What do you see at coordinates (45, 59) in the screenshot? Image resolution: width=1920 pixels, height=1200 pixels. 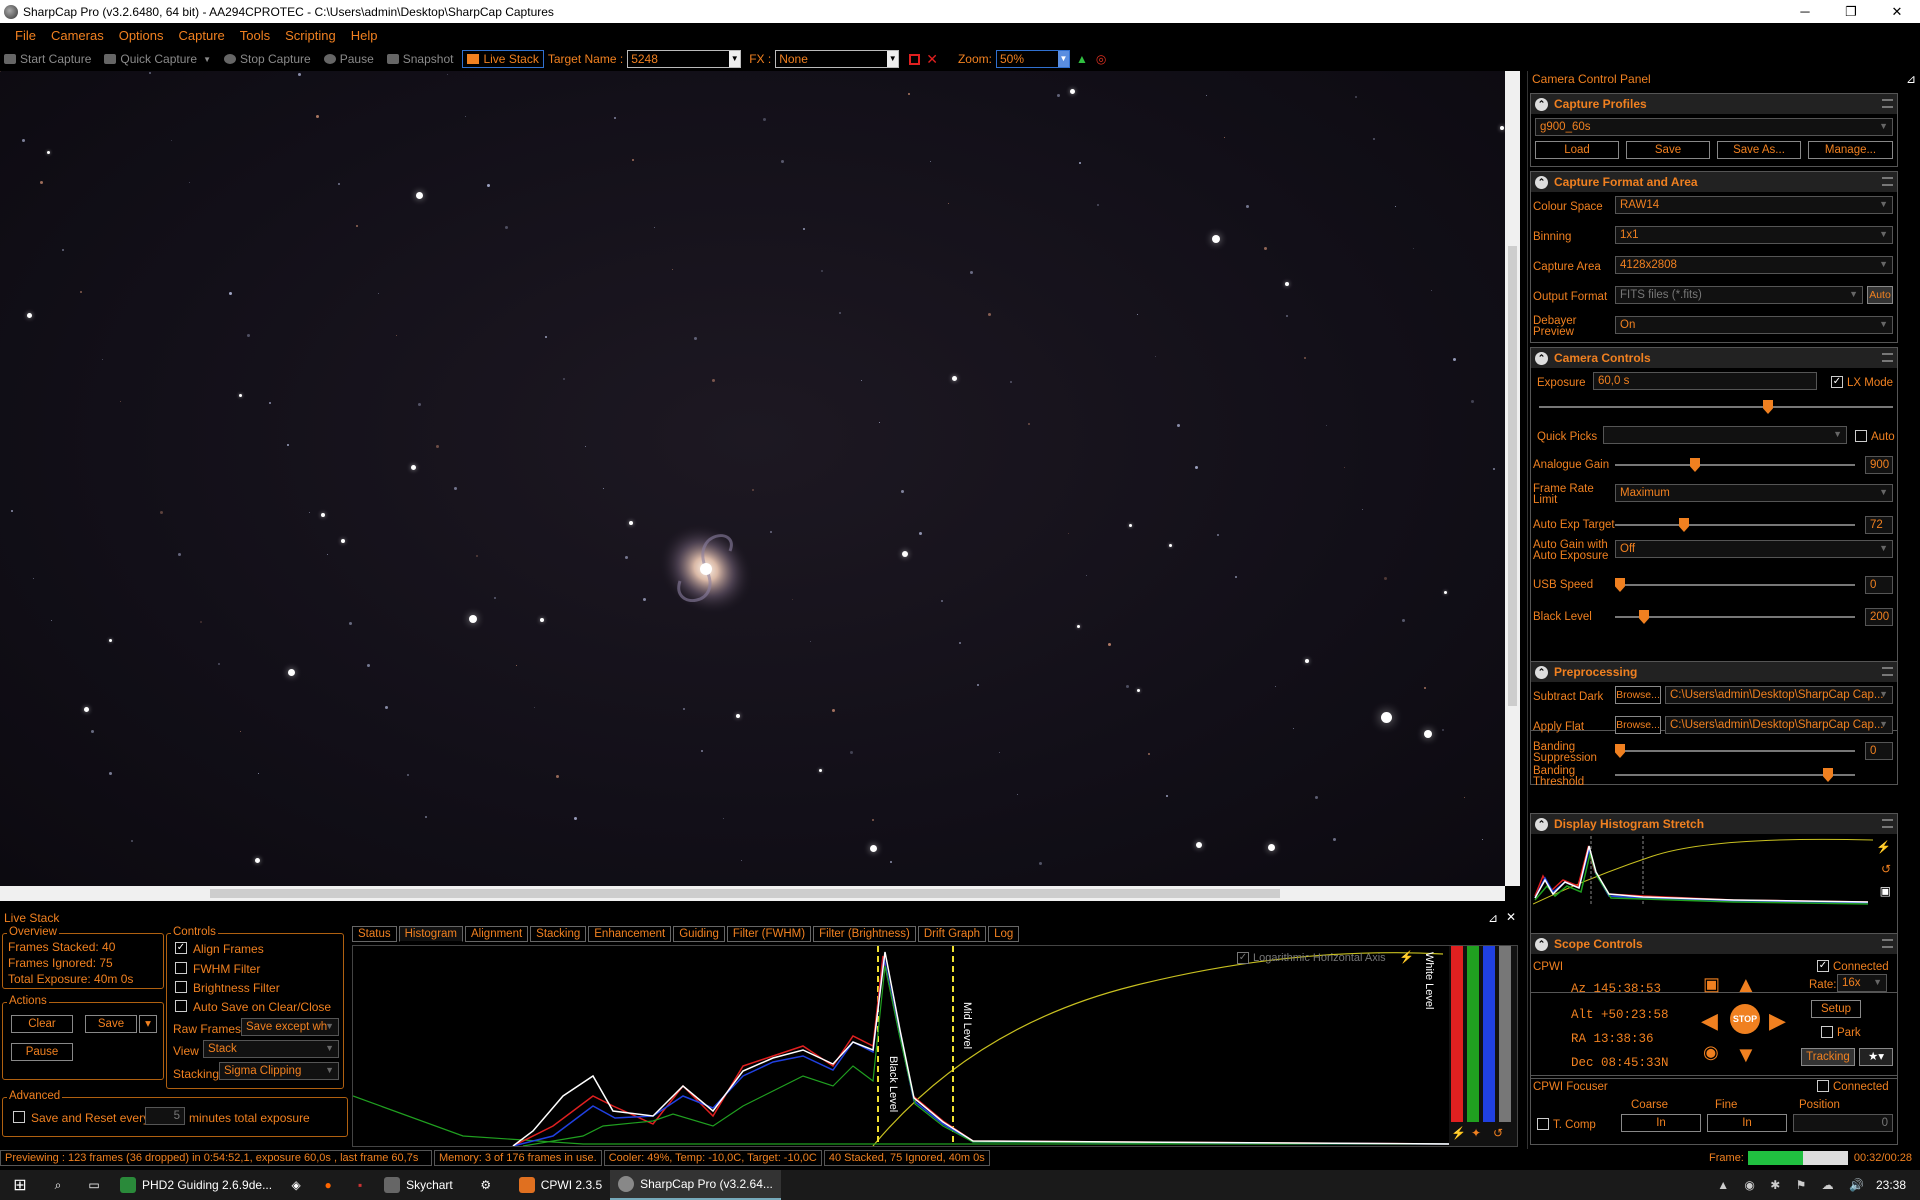 I see `start-capture-button: Start Capture` at bounding box center [45, 59].